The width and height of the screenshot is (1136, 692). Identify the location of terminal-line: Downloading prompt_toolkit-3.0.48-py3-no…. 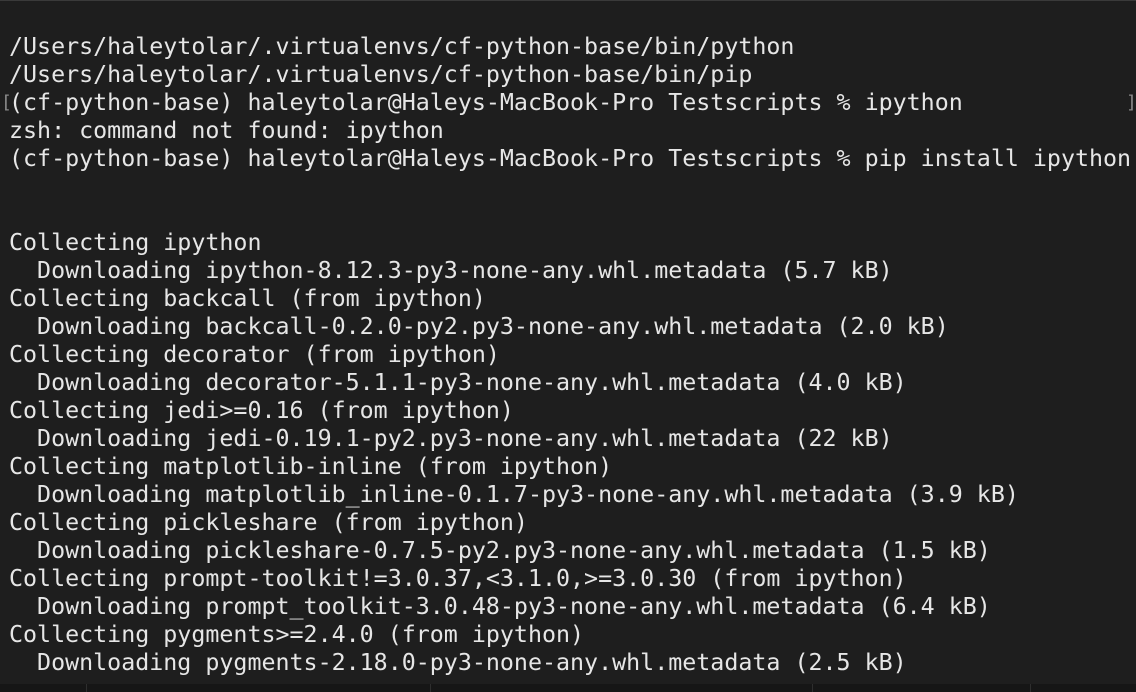
(500, 606).